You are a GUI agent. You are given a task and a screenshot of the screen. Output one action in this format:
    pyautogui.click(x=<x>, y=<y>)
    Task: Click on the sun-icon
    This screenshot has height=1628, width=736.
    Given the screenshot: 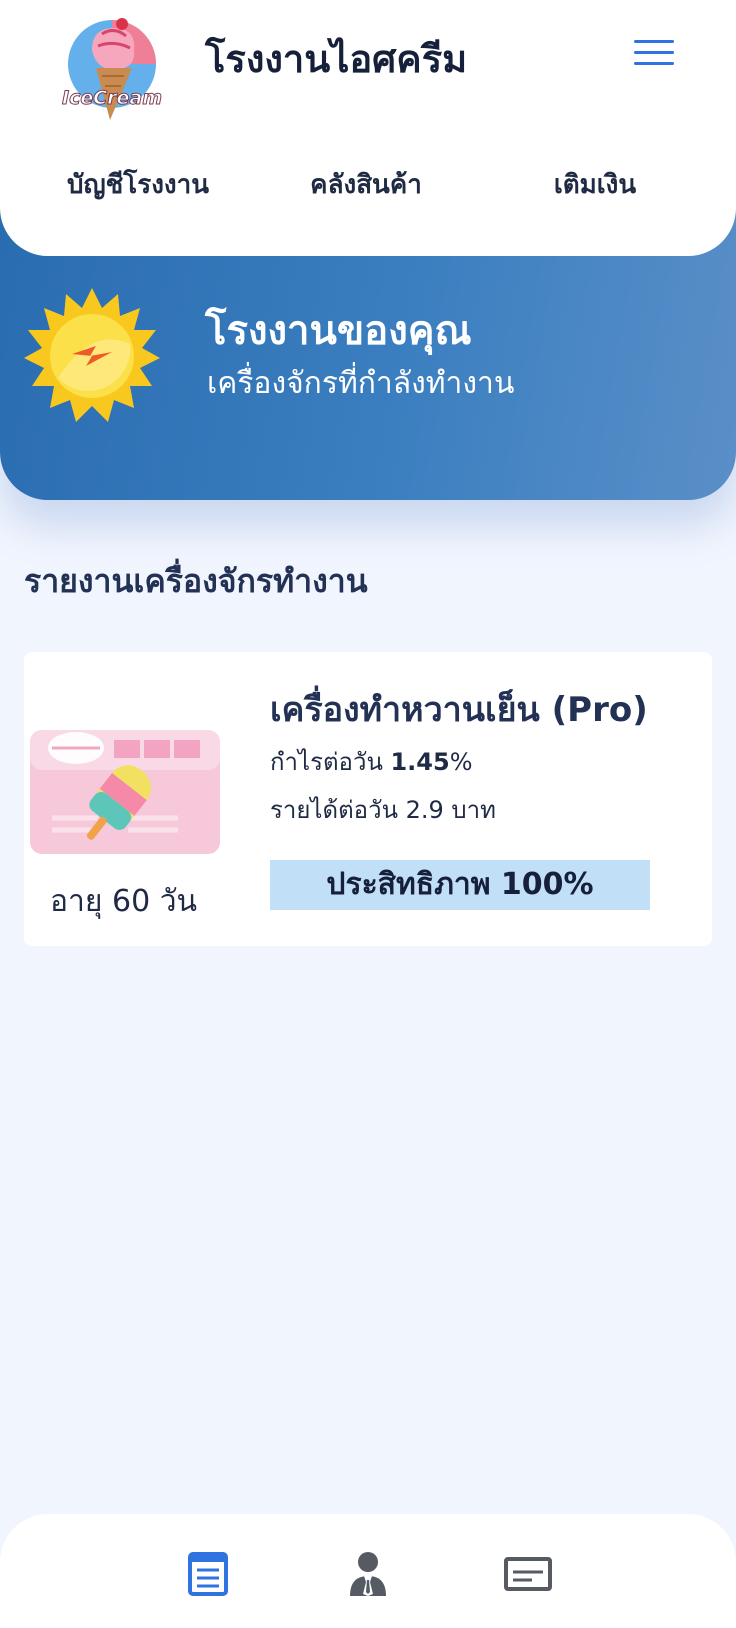 What is the action you would take?
    pyautogui.click(x=92, y=355)
    